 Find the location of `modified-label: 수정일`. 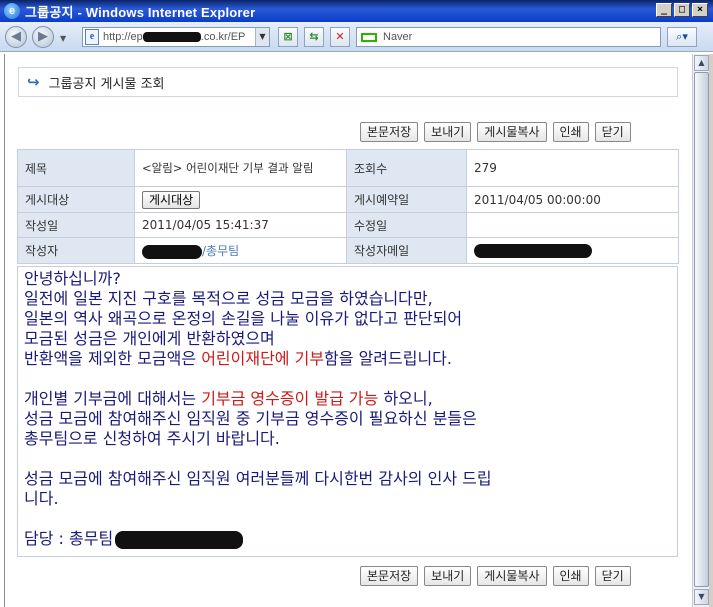

modified-label: 수정일 is located at coordinates (406, 225).